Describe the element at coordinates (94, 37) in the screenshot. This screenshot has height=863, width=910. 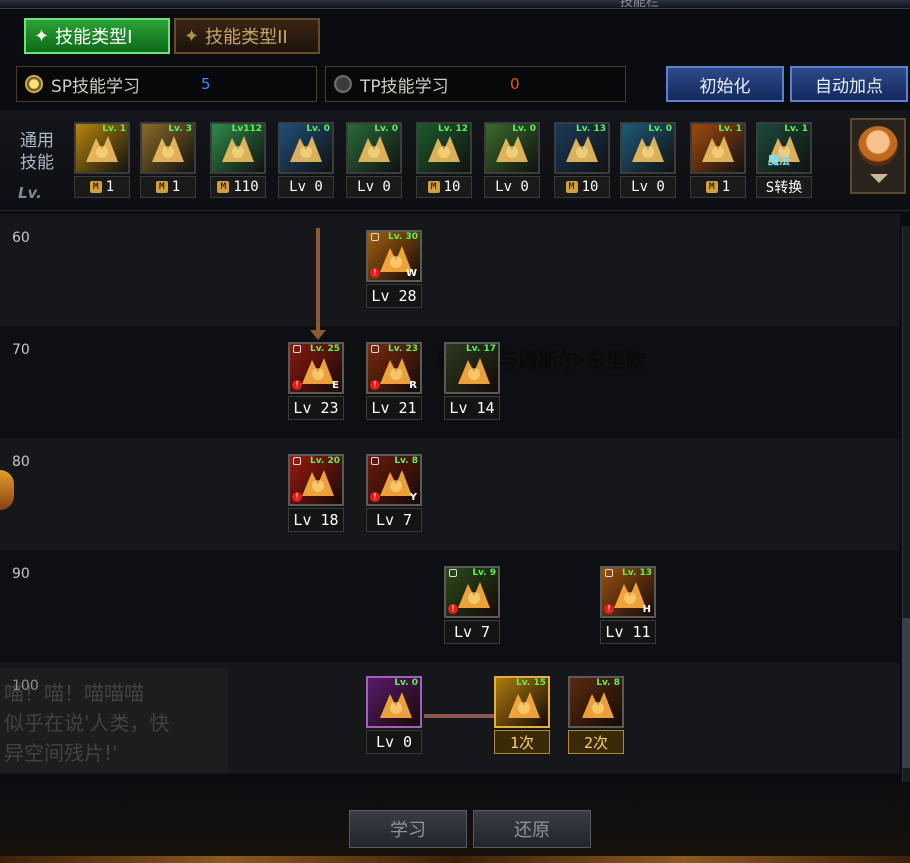
I see `tab-label: 技能类型I` at that location.